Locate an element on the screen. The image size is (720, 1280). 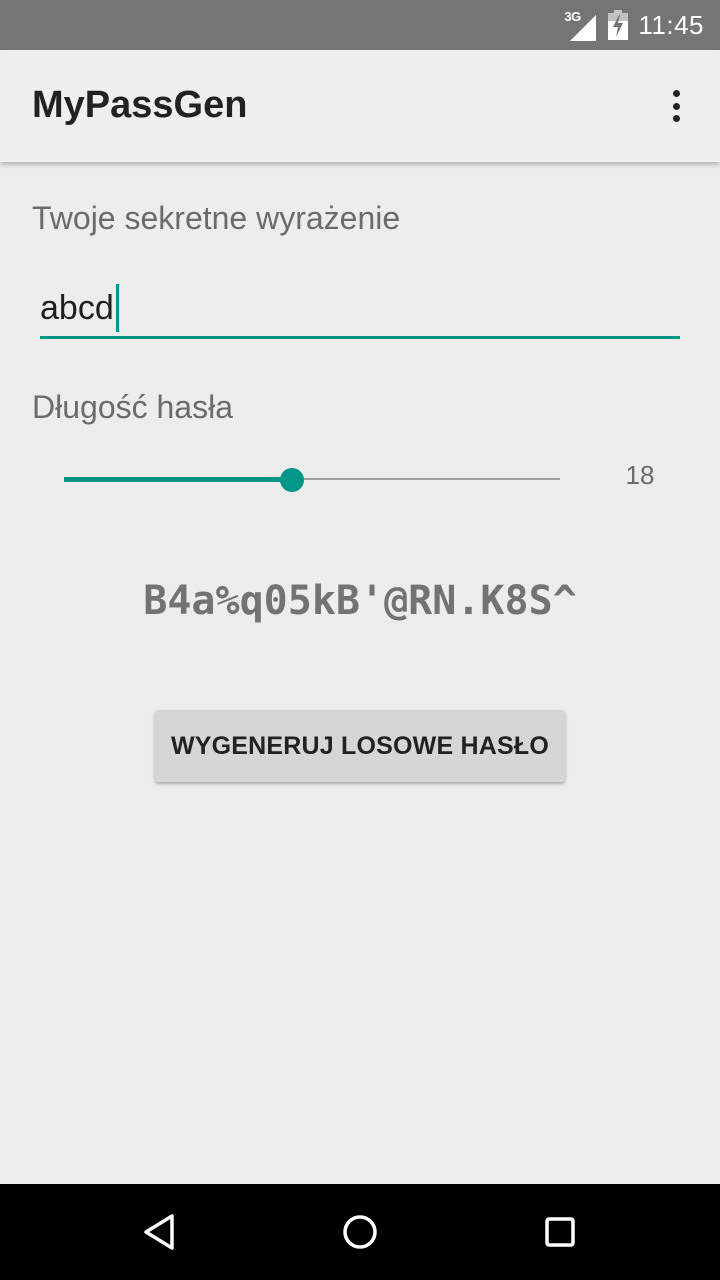
slider-thumb is located at coordinates (292, 480).